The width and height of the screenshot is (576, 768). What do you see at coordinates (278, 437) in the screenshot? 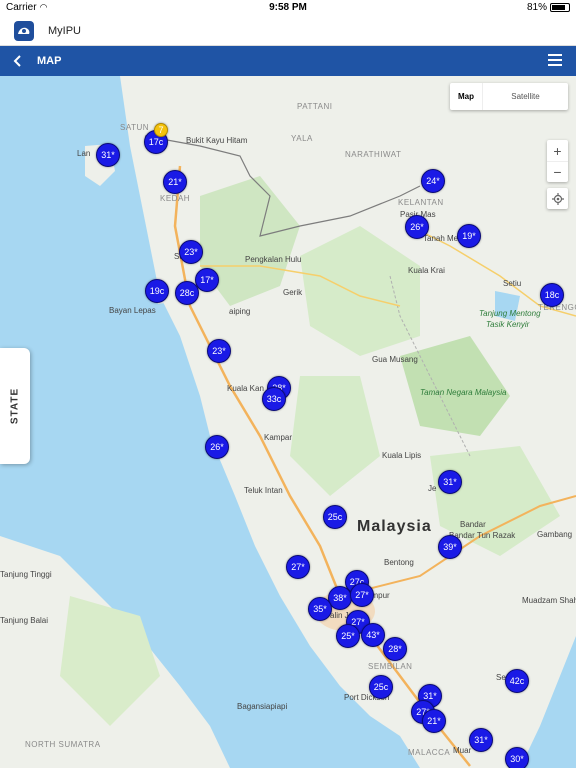
I see `label-kampar: Kampar` at bounding box center [278, 437].